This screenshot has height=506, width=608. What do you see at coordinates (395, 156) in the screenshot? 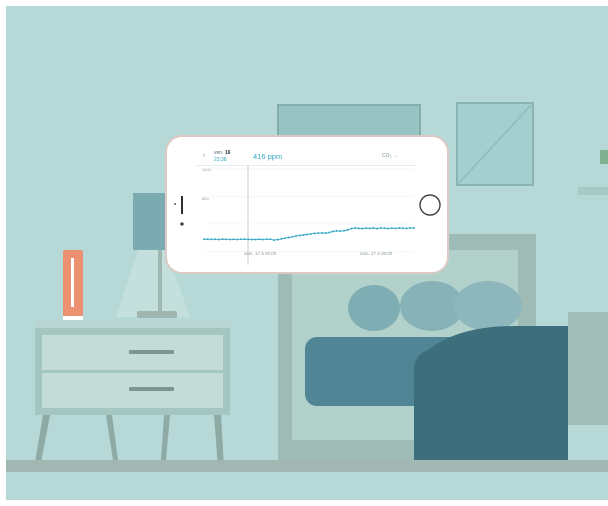
I see `chevron-down-icon: ⌄` at bounding box center [395, 156].